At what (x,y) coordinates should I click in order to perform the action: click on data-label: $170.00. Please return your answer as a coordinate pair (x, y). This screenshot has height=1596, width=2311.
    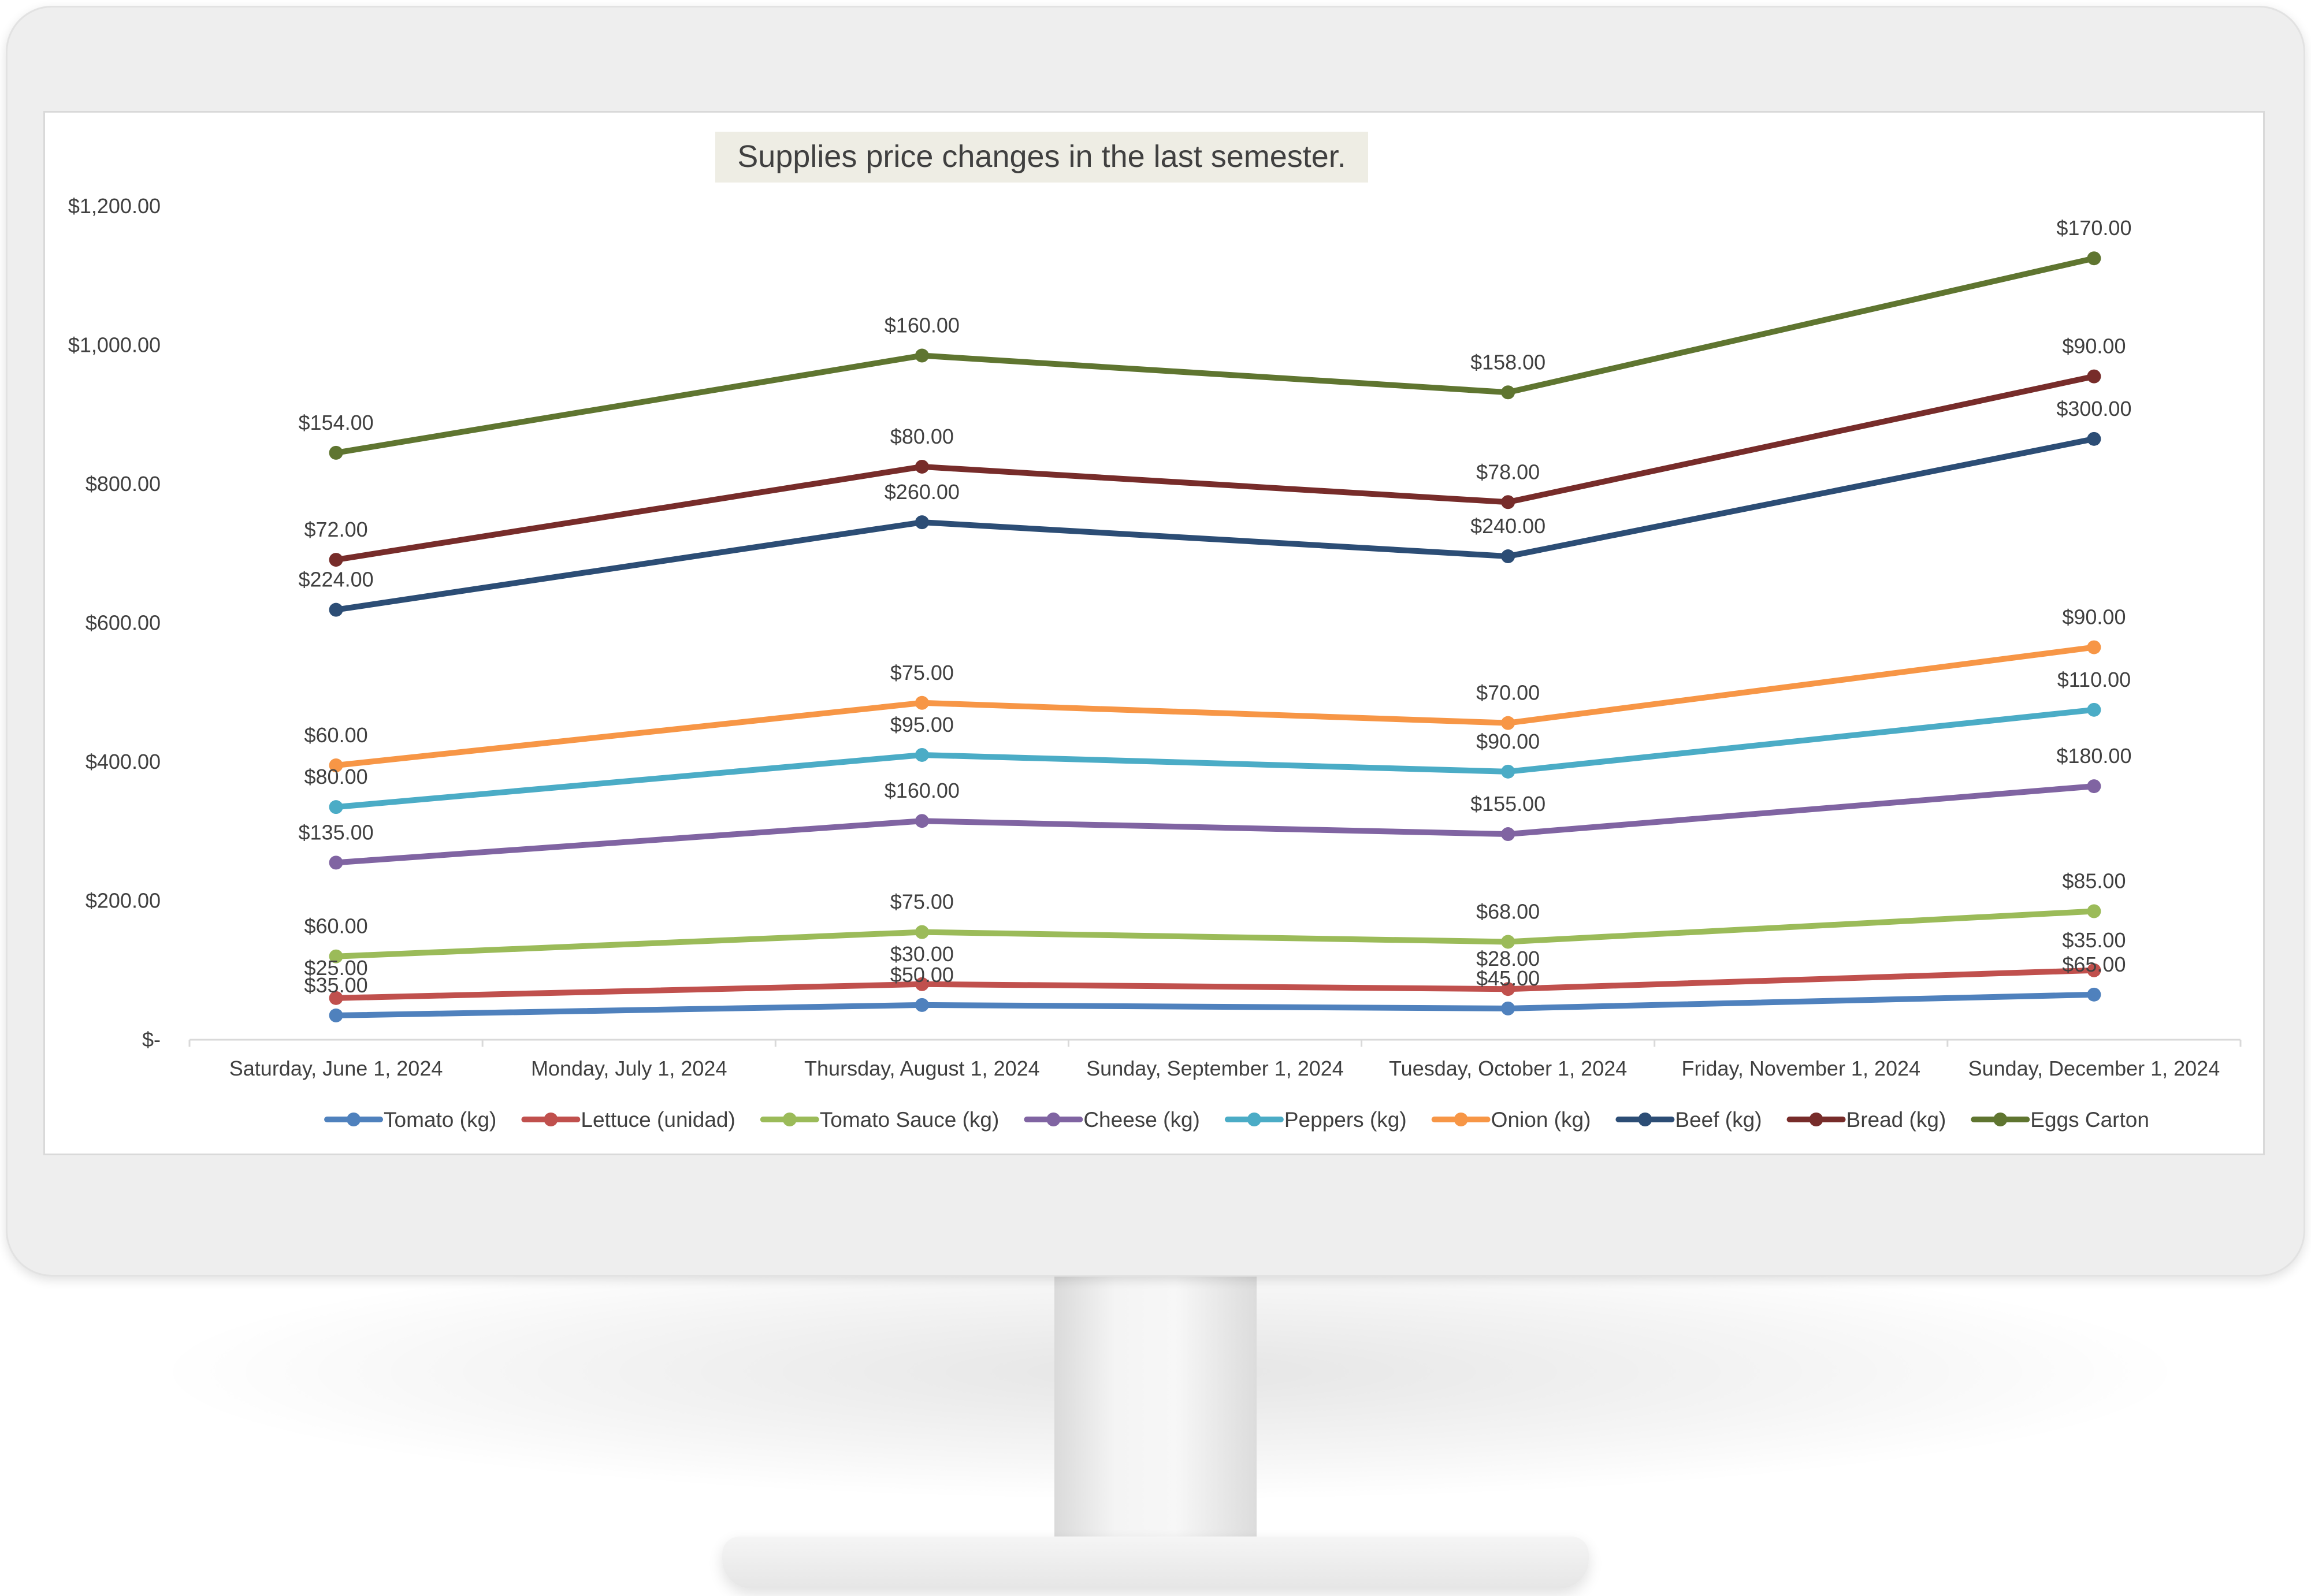
    Looking at the image, I should click on (2093, 228).